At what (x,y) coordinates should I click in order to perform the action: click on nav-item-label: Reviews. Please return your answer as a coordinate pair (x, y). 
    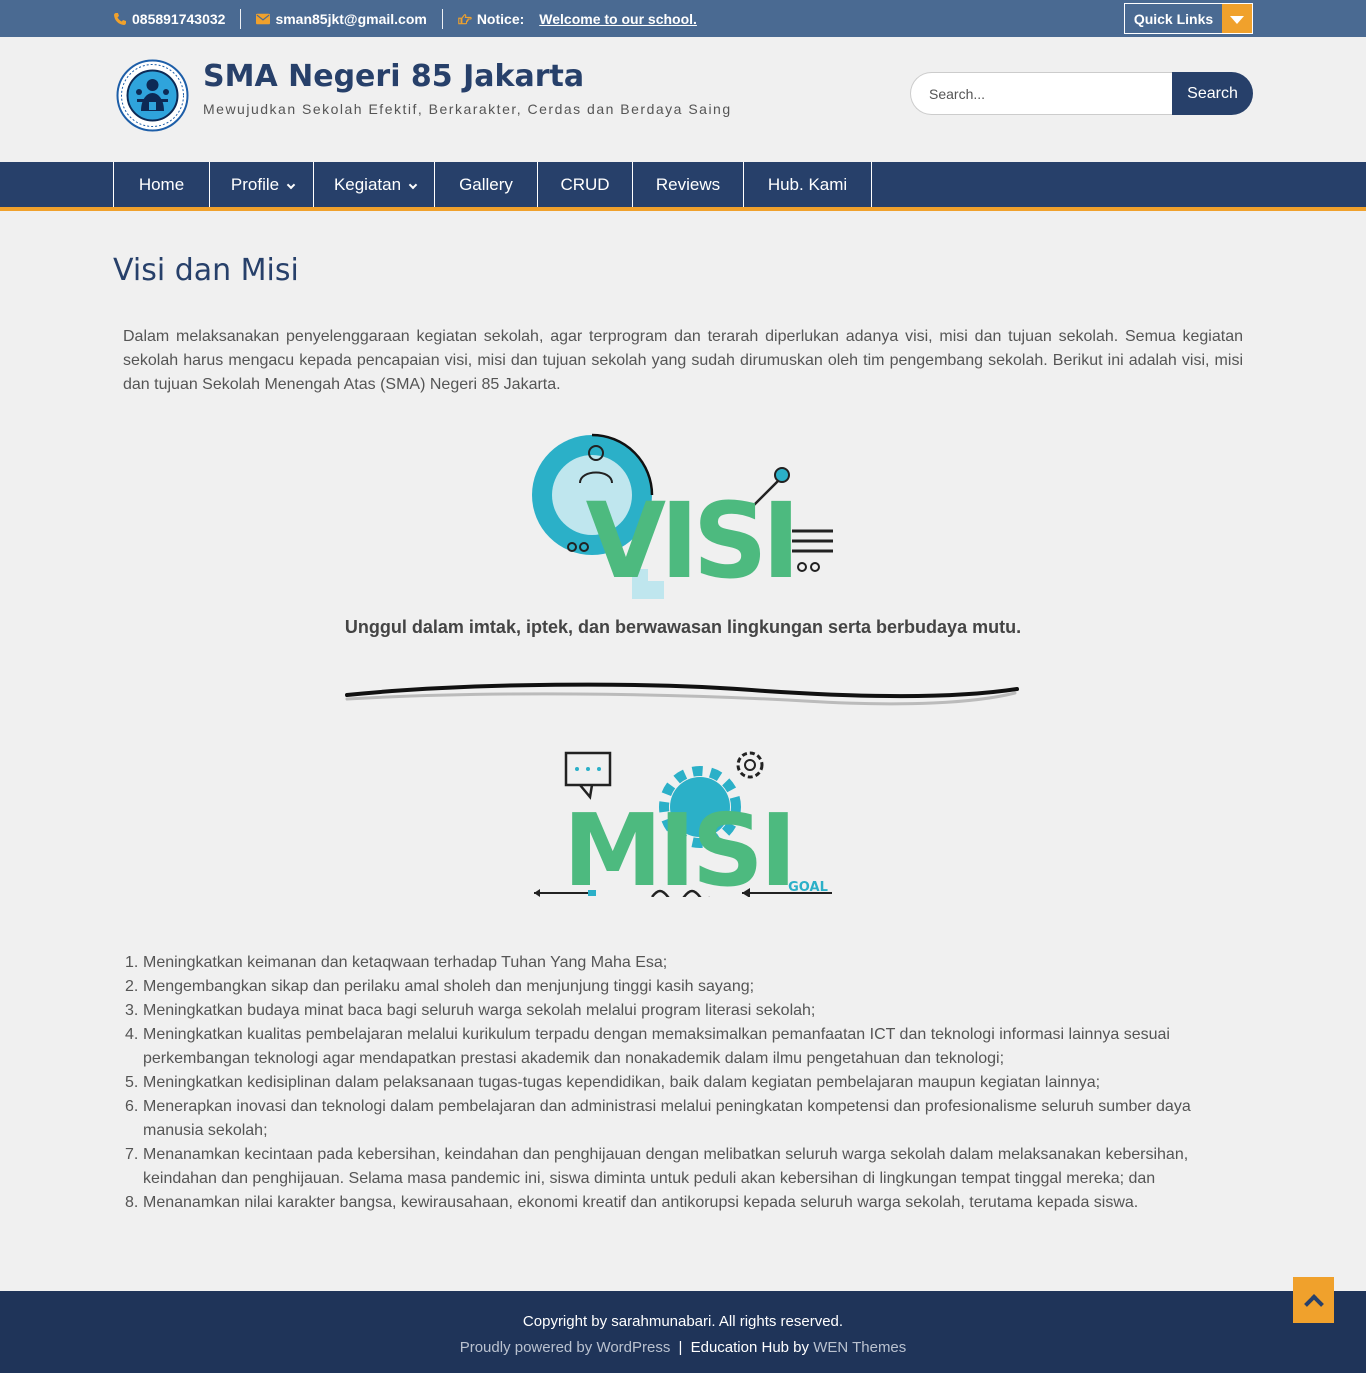
    Looking at the image, I should click on (688, 184).